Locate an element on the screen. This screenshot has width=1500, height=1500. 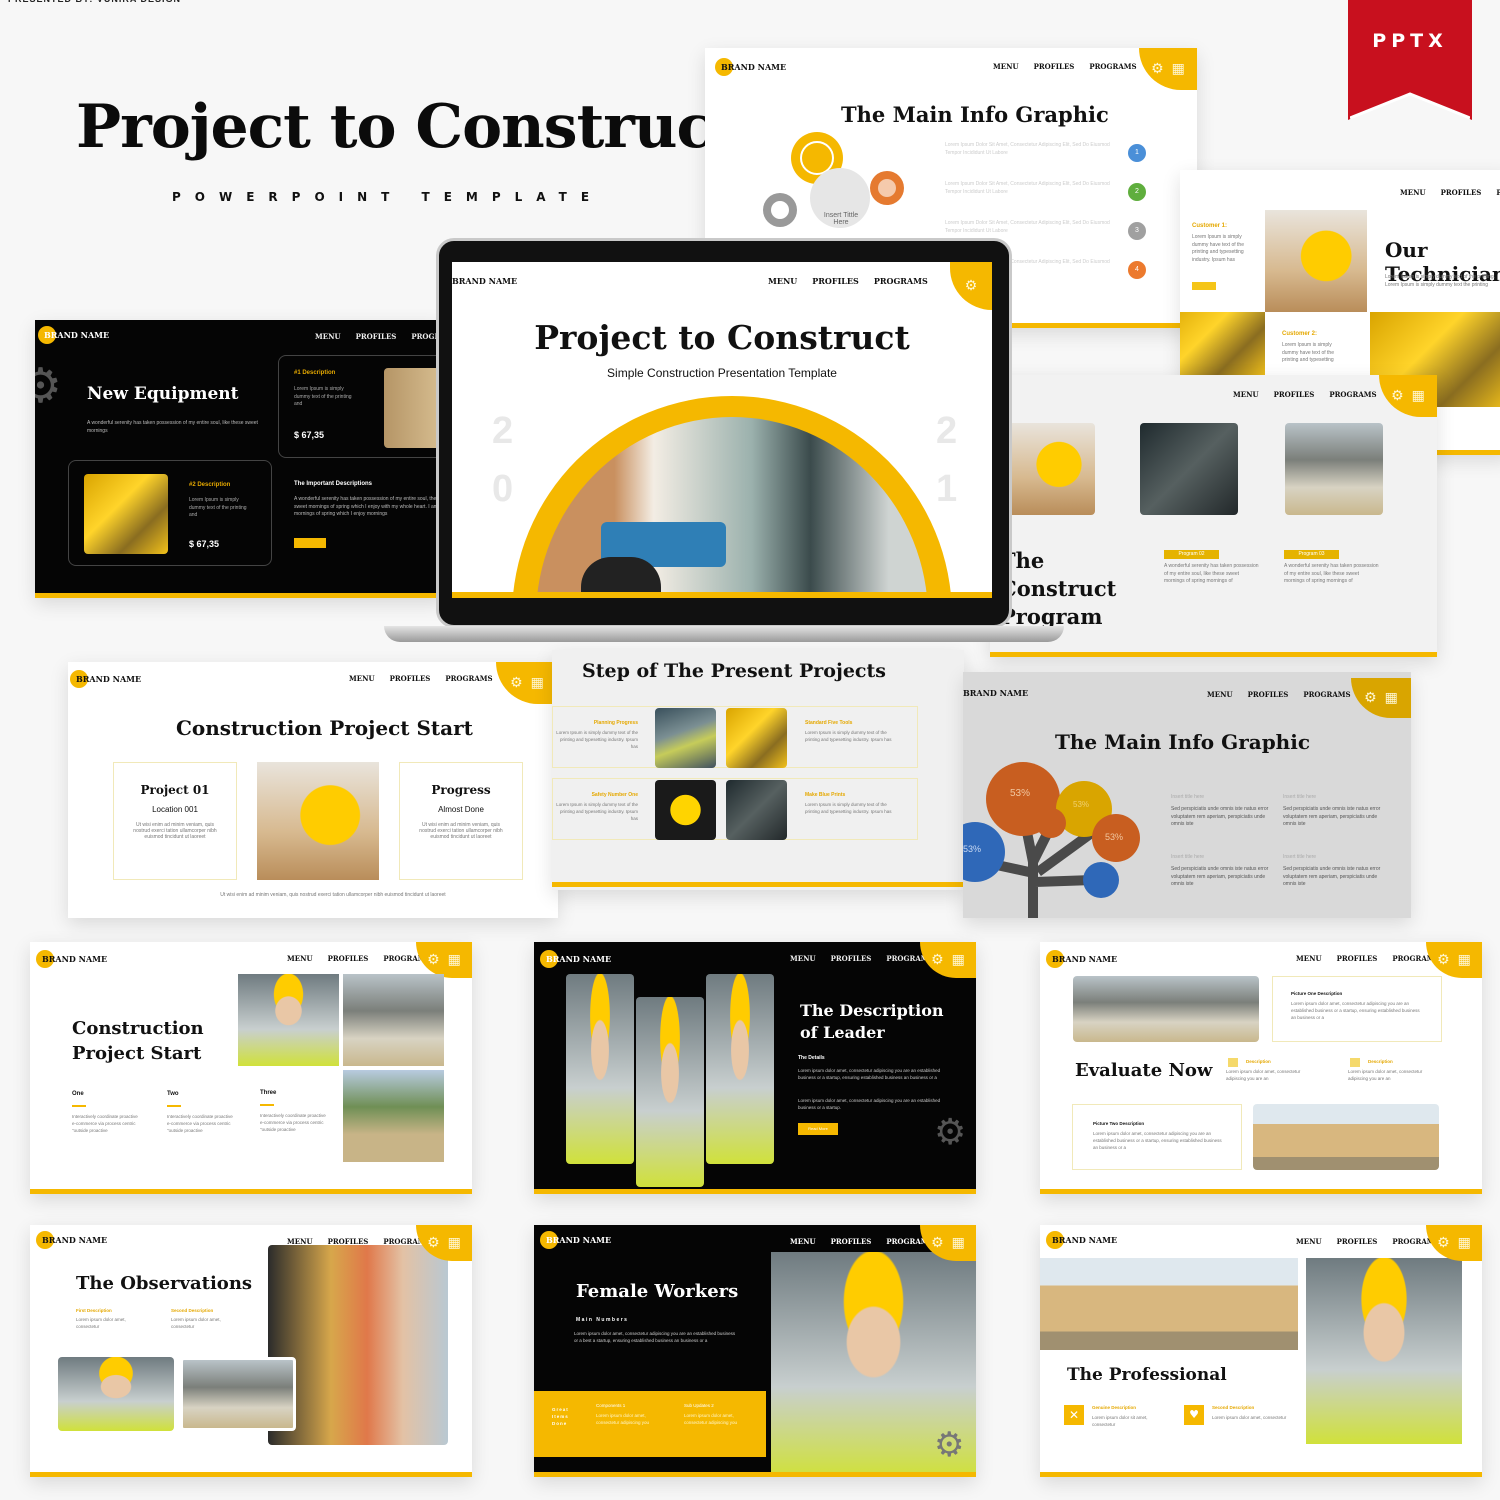
leader-photo-right is located at coordinates (740, 1069).